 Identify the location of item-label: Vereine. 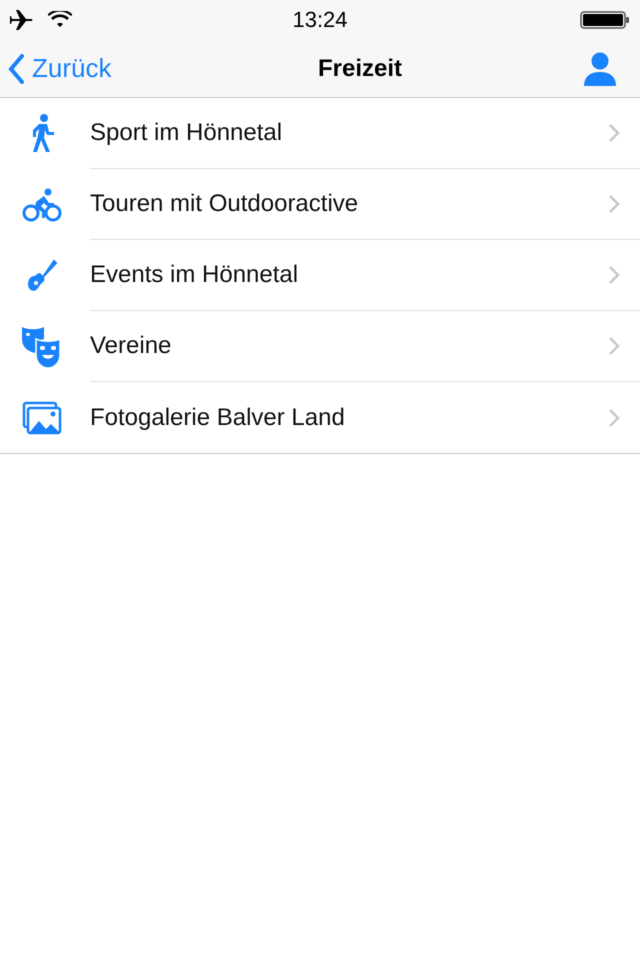
(131, 346).